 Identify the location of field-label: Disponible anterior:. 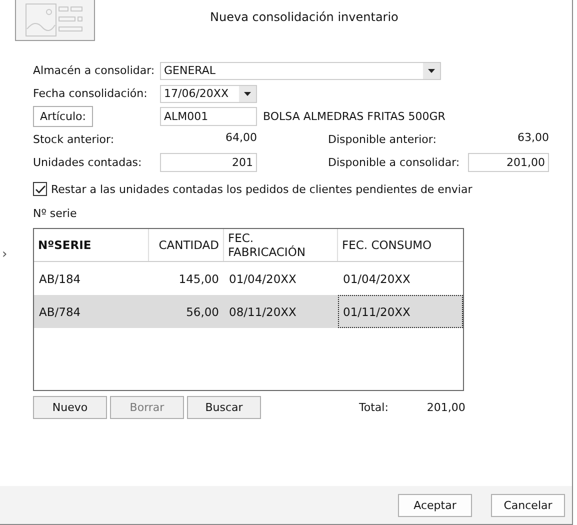
(383, 139).